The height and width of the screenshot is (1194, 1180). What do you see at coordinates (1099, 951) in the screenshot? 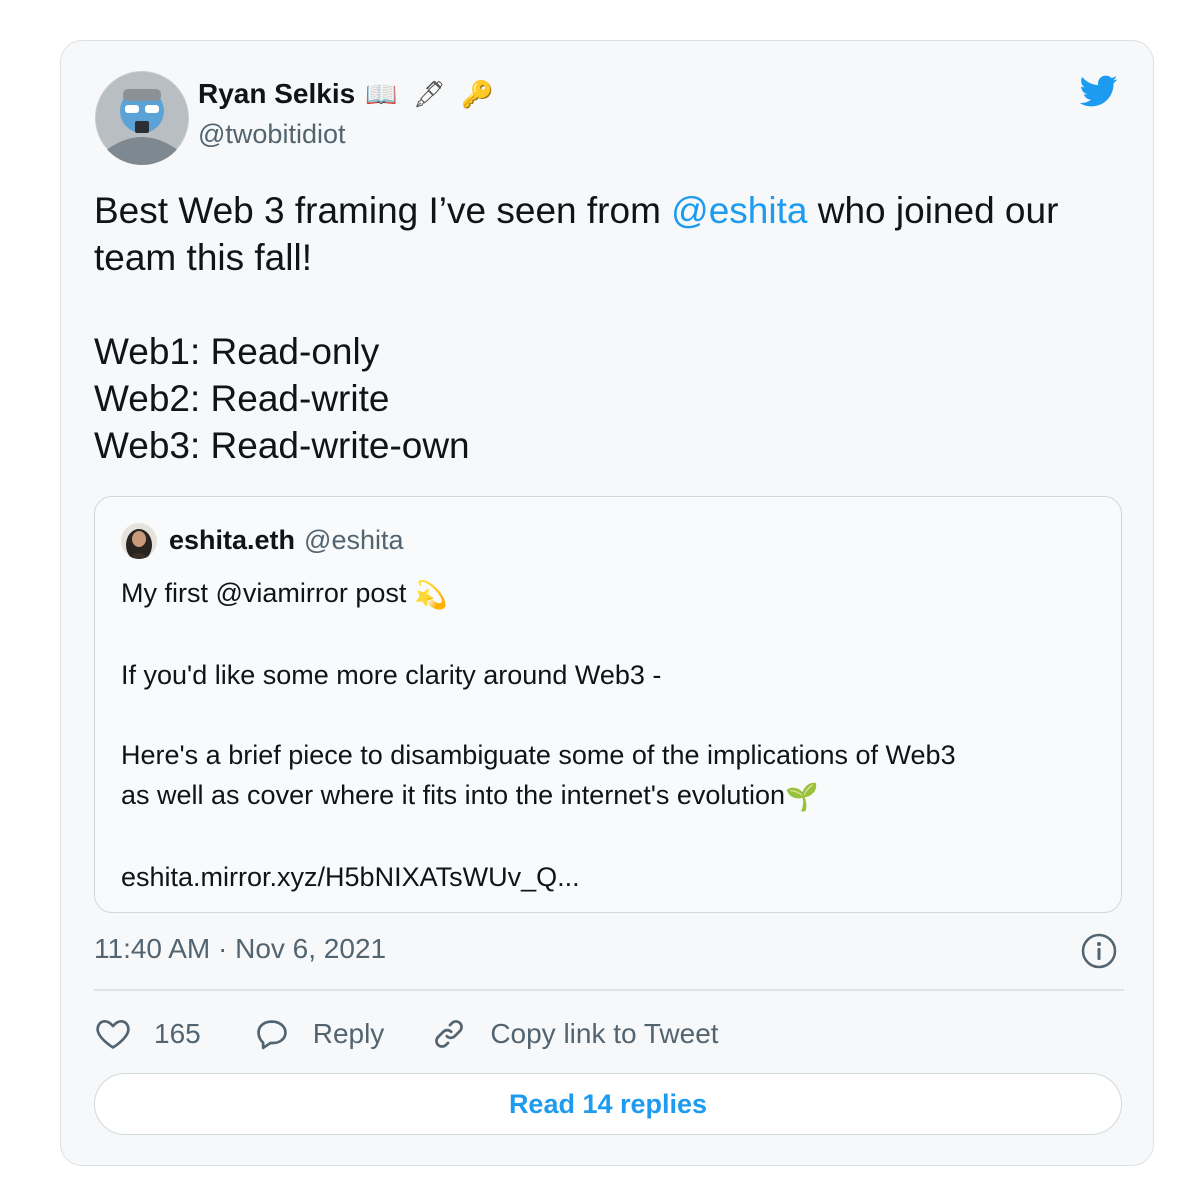
I see `info-icon` at bounding box center [1099, 951].